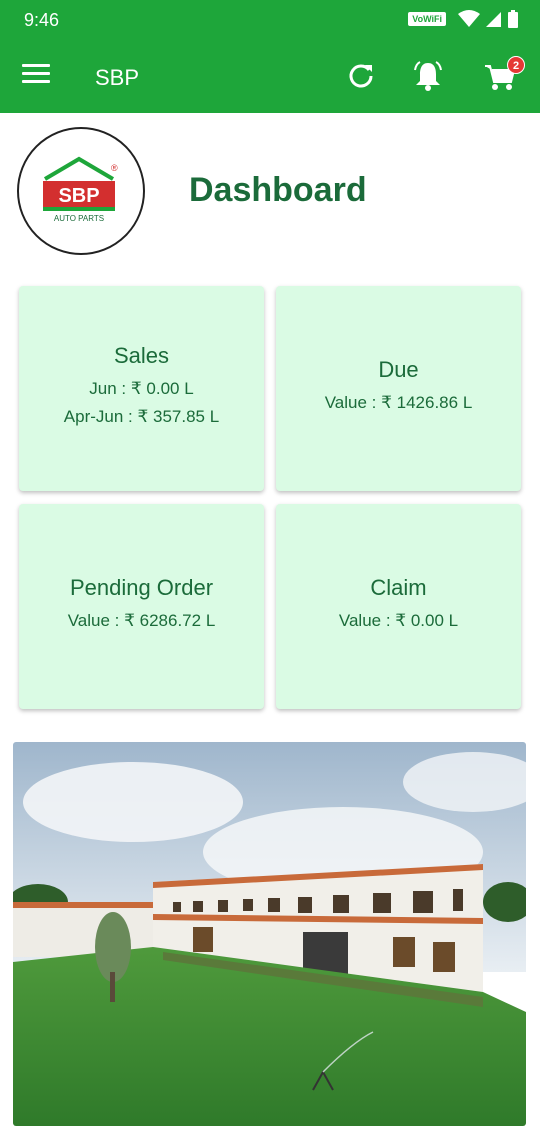  Describe the element at coordinates (141, 416) in the screenshot. I see `sales-ytd-value: Apr-Jun : ₹ 357.85 L` at that location.